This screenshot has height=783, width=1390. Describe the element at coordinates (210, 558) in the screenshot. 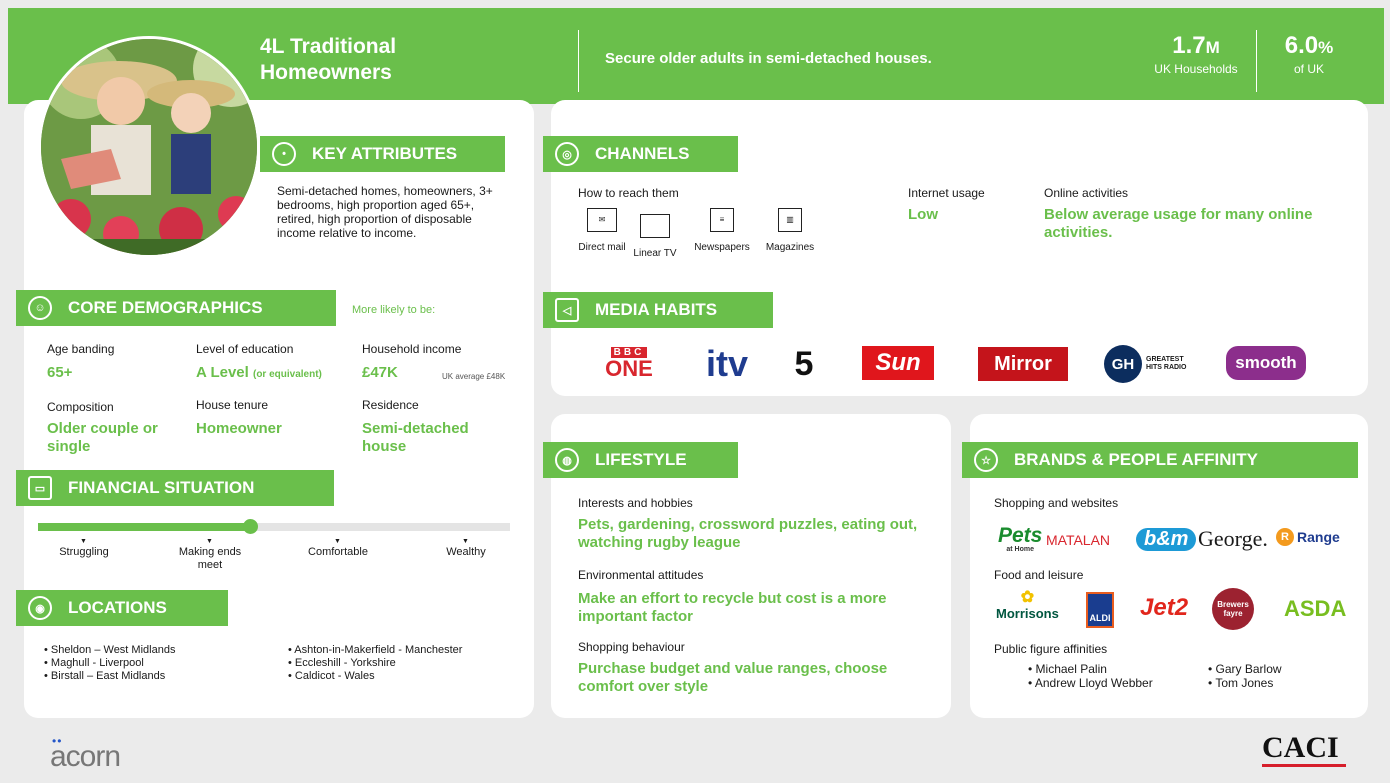

I see `scale-label-making-ends-meet: Making ends meet` at that location.